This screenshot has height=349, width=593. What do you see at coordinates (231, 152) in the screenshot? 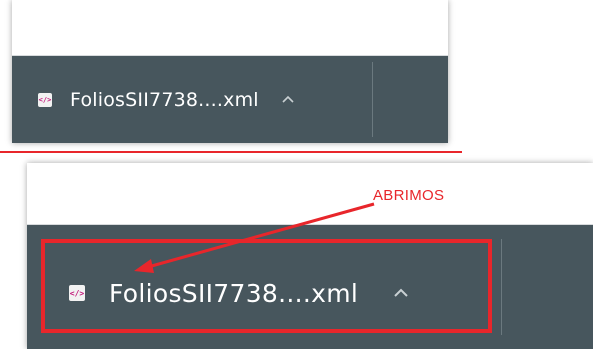
I see `separator-line` at bounding box center [231, 152].